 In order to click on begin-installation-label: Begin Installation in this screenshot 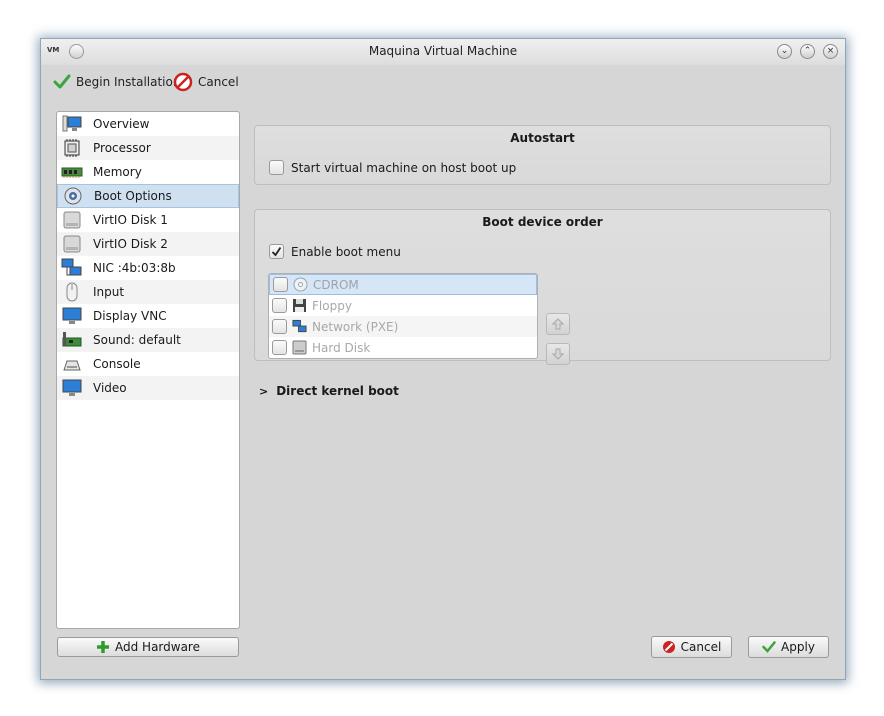, I will do `click(128, 82)`.